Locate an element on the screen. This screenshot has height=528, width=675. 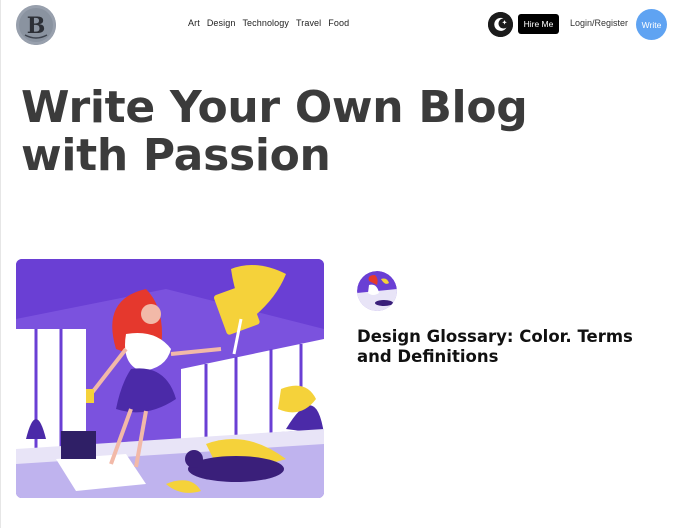
nav-link-technology: Technology is located at coordinates (265, 23).